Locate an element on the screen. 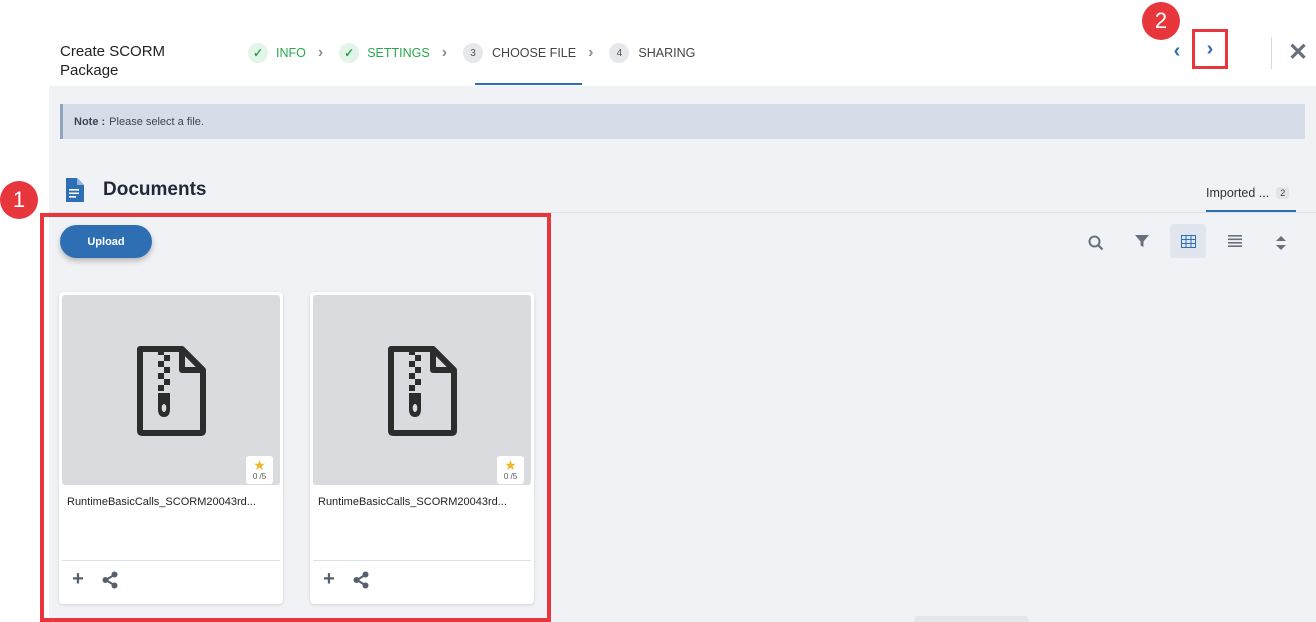  note-banner: Note : Please select a file. is located at coordinates (682, 121).